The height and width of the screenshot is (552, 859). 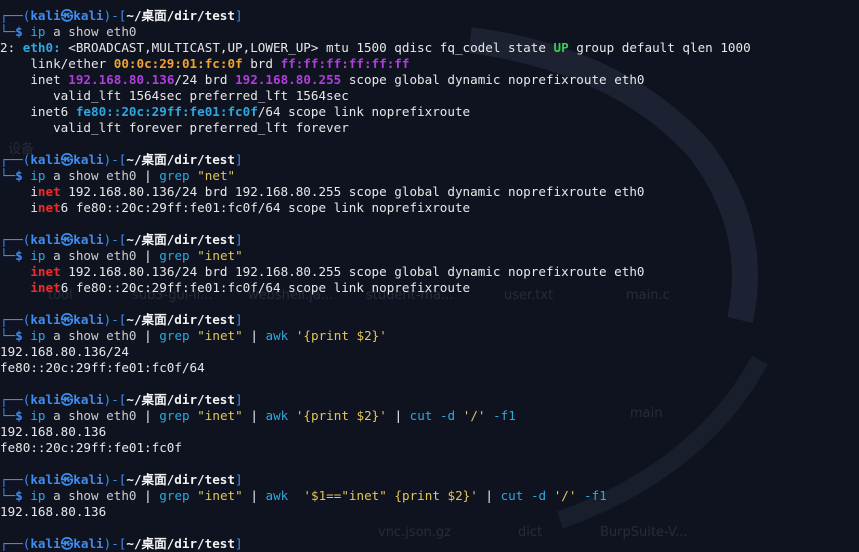 What do you see at coordinates (429, 432) in the screenshot?
I see `output-line: 192.168.80.136` at bounding box center [429, 432].